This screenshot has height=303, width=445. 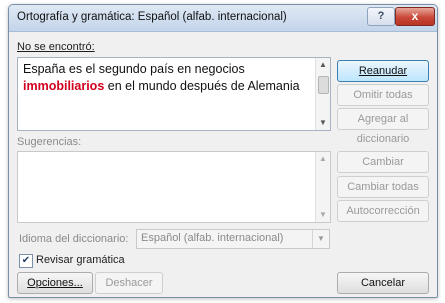 I want to click on cancel-button: Cancelar, so click(x=383, y=283).